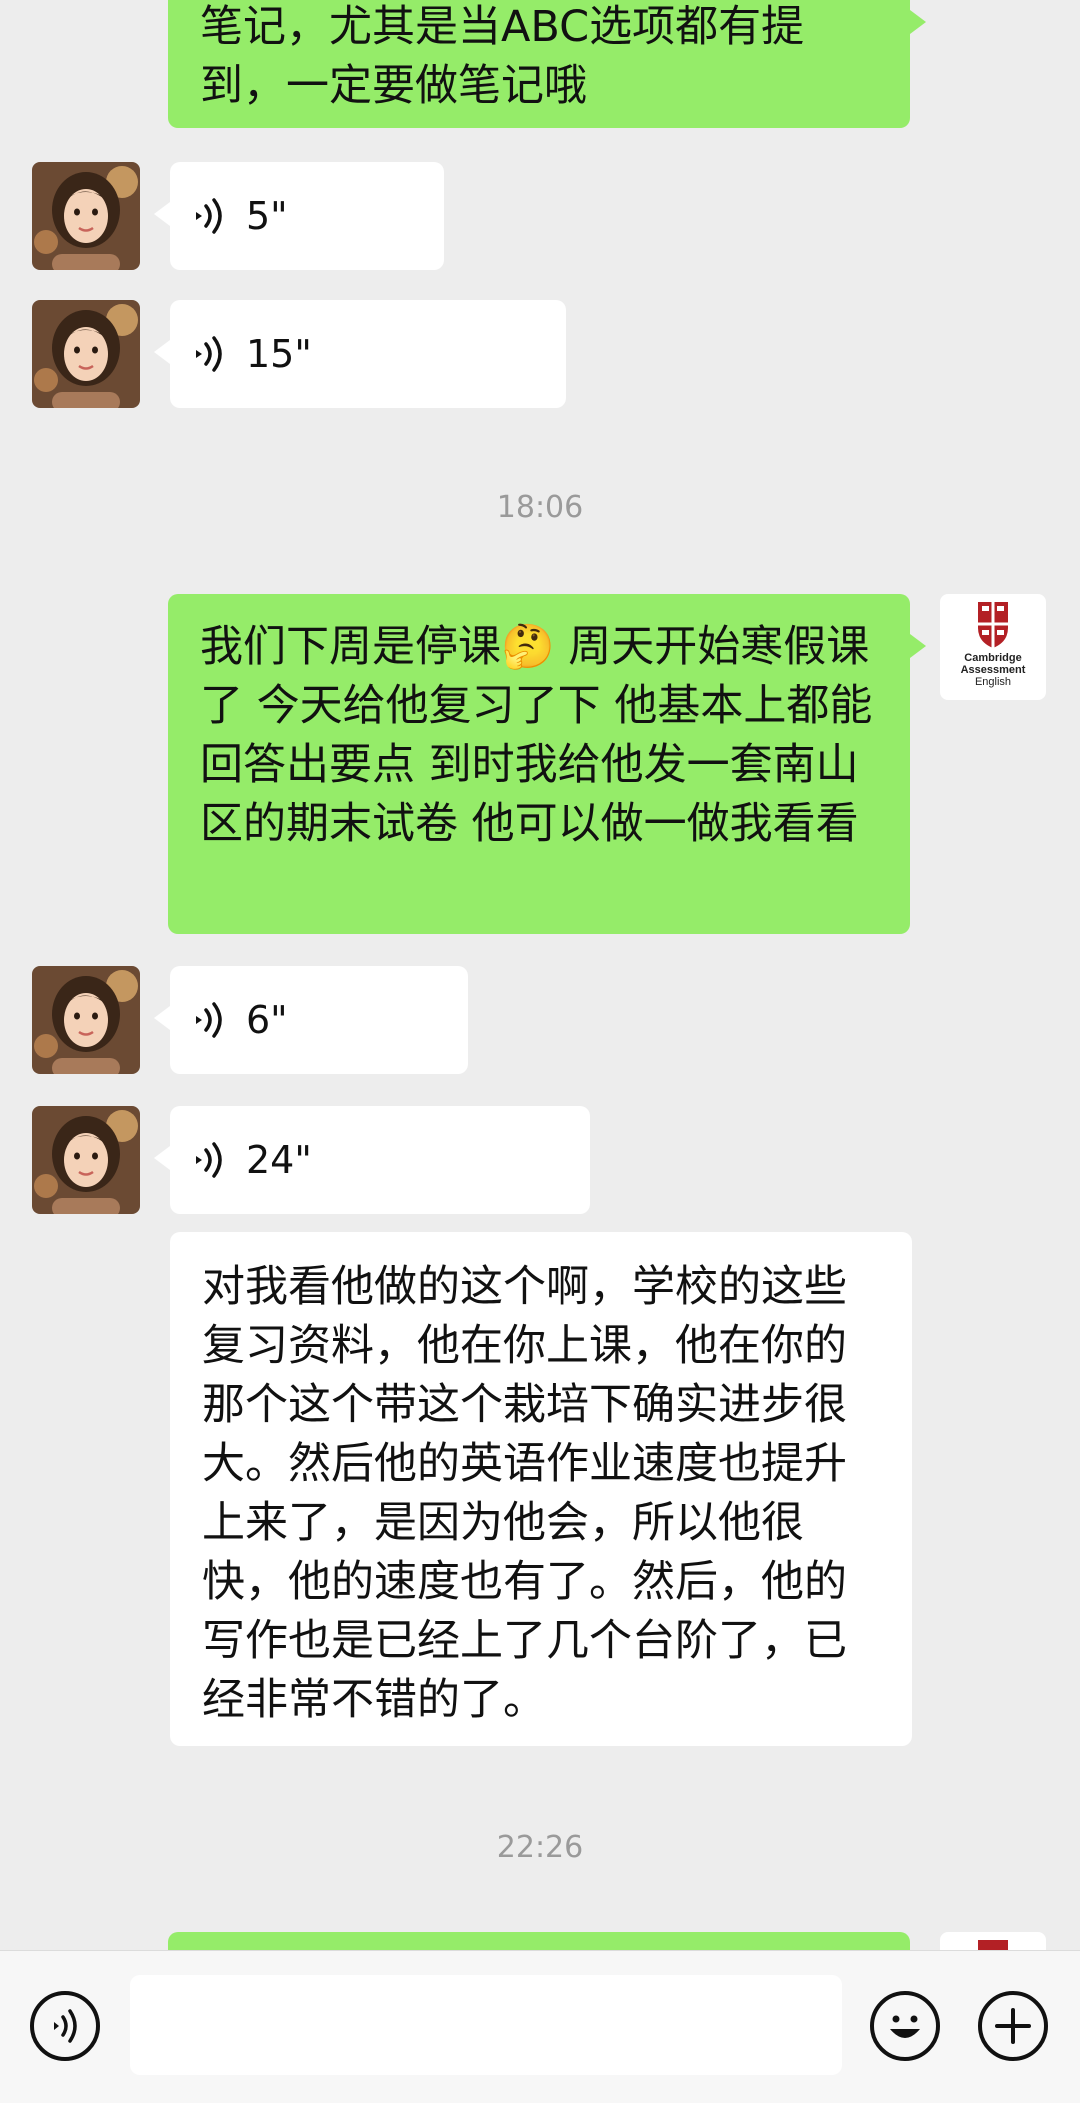 Image resolution: width=1080 pixels, height=2103 pixels. Describe the element at coordinates (267, 216) in the screenshot. I see `voice-duration: 5"` at that location.